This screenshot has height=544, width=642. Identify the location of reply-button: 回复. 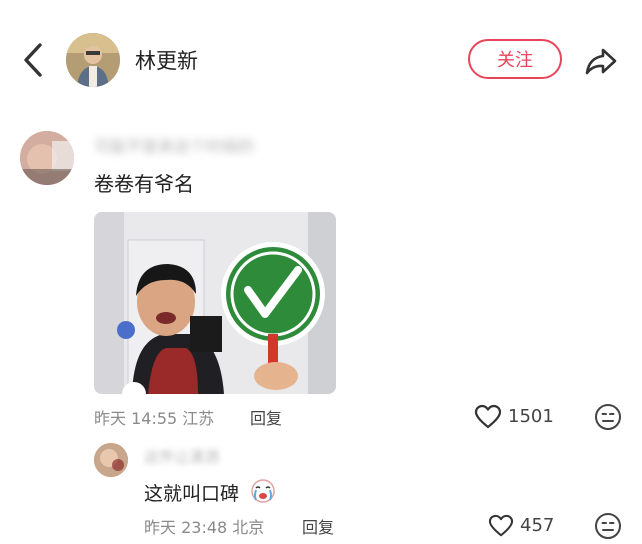
(266, 417).